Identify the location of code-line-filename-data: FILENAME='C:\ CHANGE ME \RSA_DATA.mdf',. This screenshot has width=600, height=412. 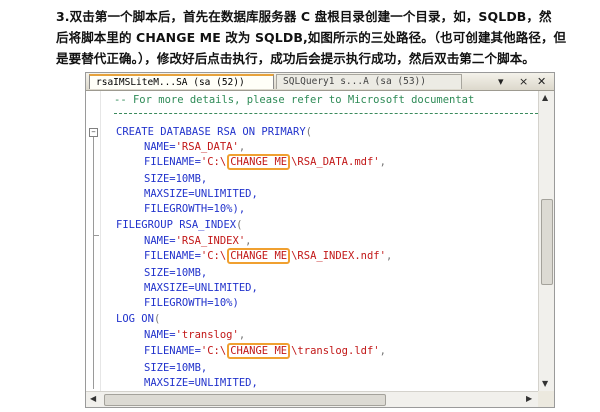
(265, 162).